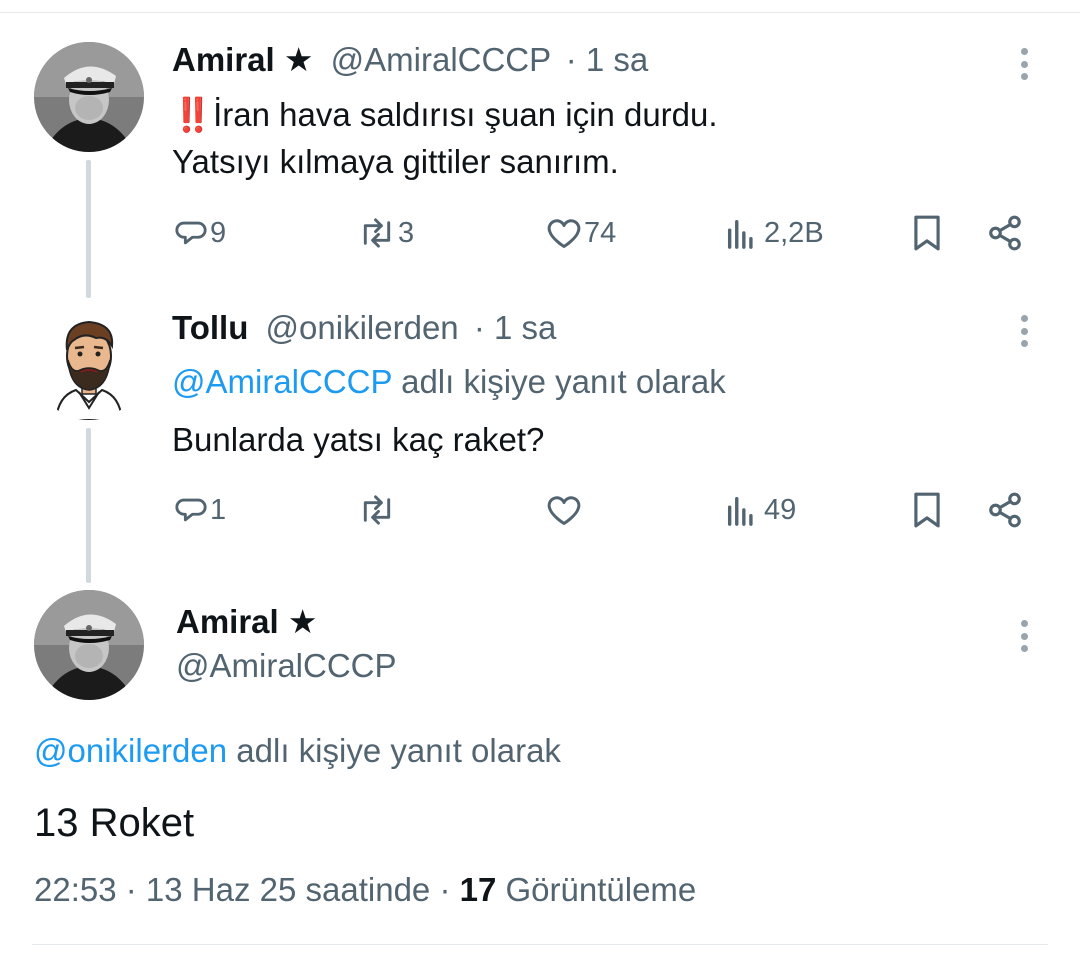 This screenshot has height=977, width=1080. What do you see at coordinates (210, 327) in the screenshot?
I see `tweet2-author-name: Tollu` at bounding box center [210, 327].